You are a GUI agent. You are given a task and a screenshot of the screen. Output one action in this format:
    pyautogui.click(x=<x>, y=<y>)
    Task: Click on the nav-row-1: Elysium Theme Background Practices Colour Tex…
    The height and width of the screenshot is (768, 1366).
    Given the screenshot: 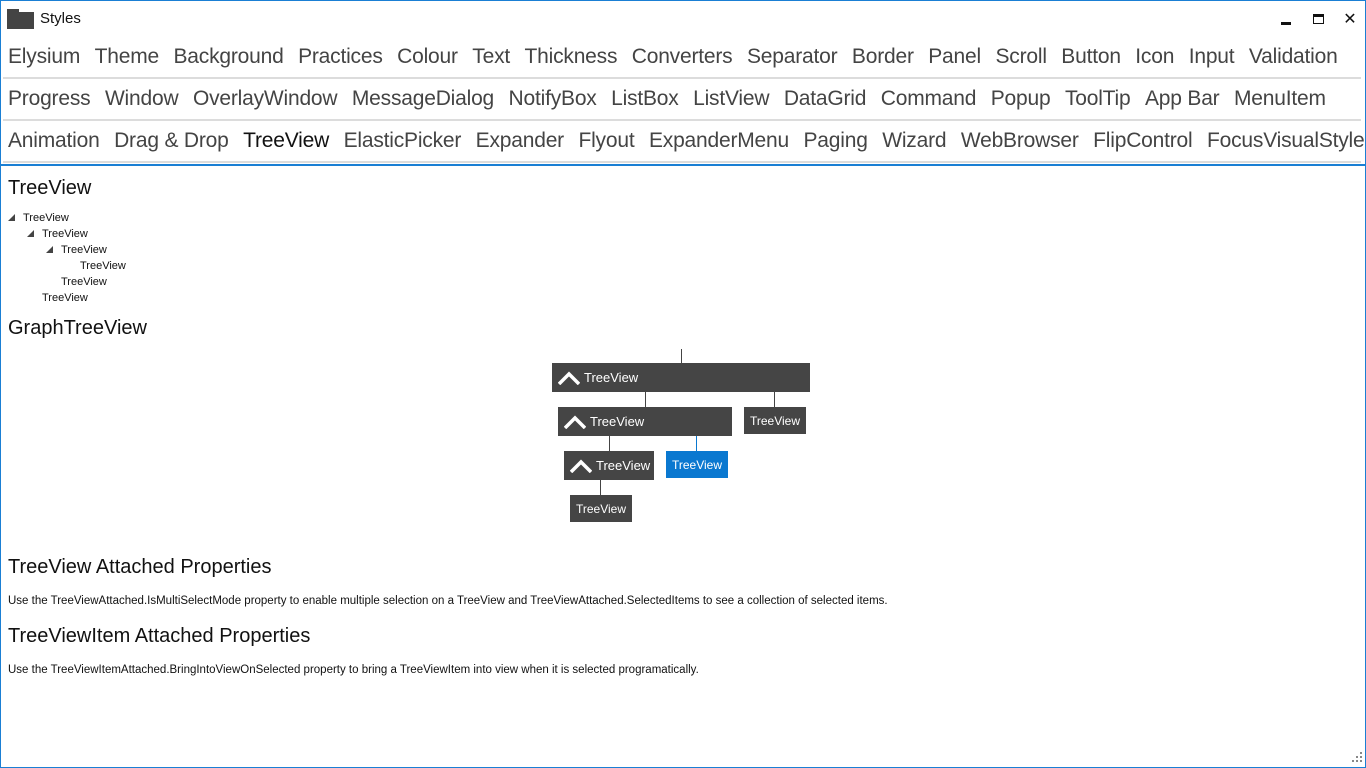 What is the action you would take?
    pyautogui.click(x=683, y=58)
    